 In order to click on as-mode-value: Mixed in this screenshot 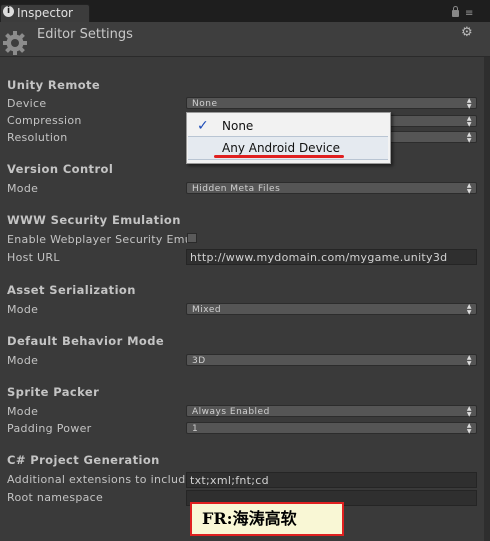, I will do `click(207, 310)`.